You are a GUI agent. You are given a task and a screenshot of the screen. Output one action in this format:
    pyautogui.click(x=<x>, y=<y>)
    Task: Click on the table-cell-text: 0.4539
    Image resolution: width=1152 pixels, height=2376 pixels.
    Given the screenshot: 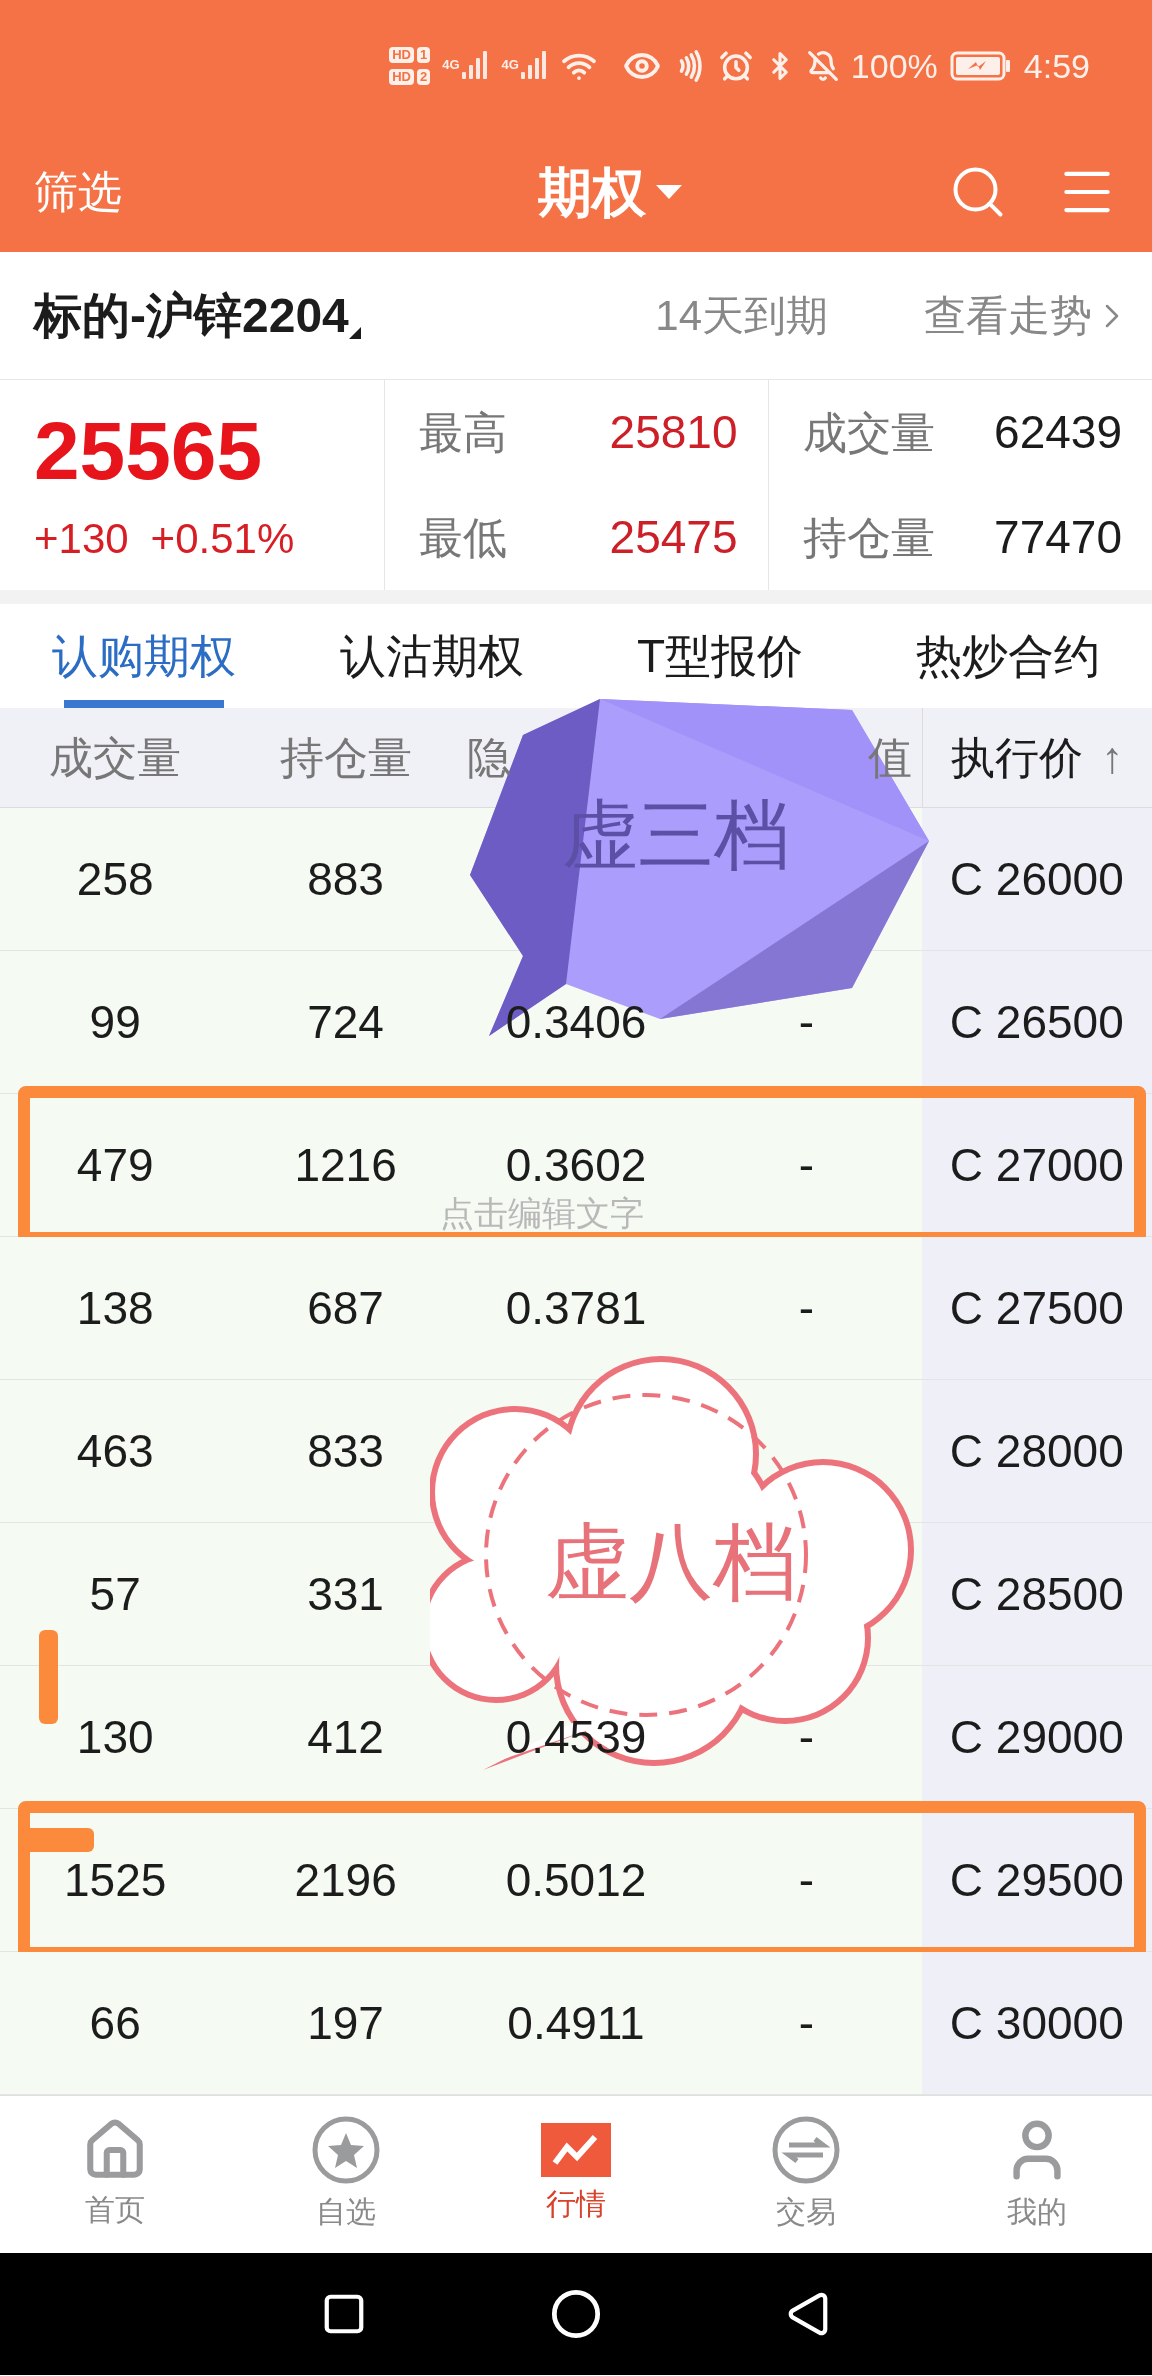 What is the action you would take?
    pyautogui.click(x=576, y=1737)
    